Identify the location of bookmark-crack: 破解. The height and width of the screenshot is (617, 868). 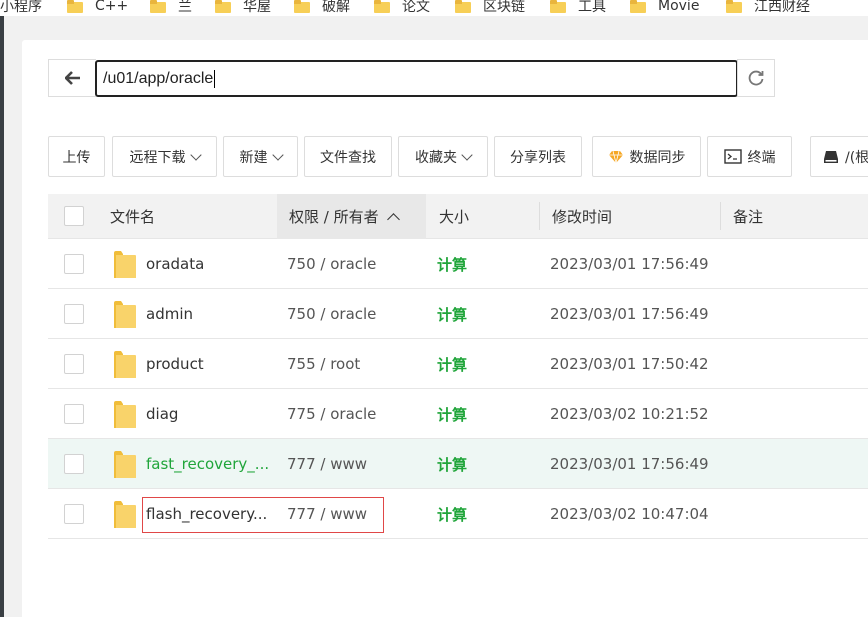
(322, 8).